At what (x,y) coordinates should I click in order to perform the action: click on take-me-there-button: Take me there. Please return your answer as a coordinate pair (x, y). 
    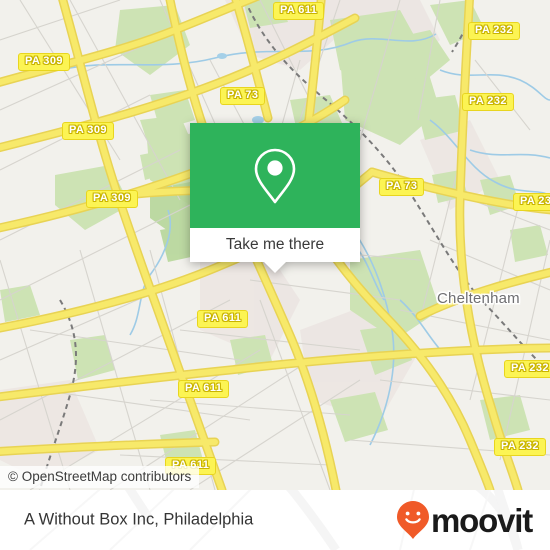
    Looking at the image, I should click on (275, 245).